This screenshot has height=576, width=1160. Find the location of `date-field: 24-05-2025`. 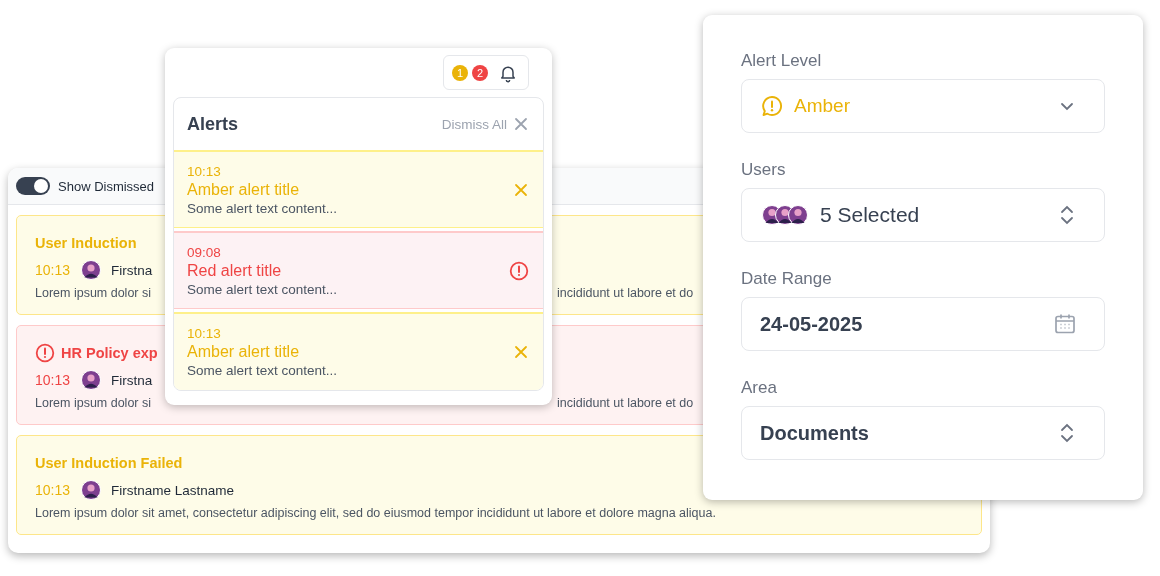

date-field: 24-05-2025 is located at coordinates (923, 324).